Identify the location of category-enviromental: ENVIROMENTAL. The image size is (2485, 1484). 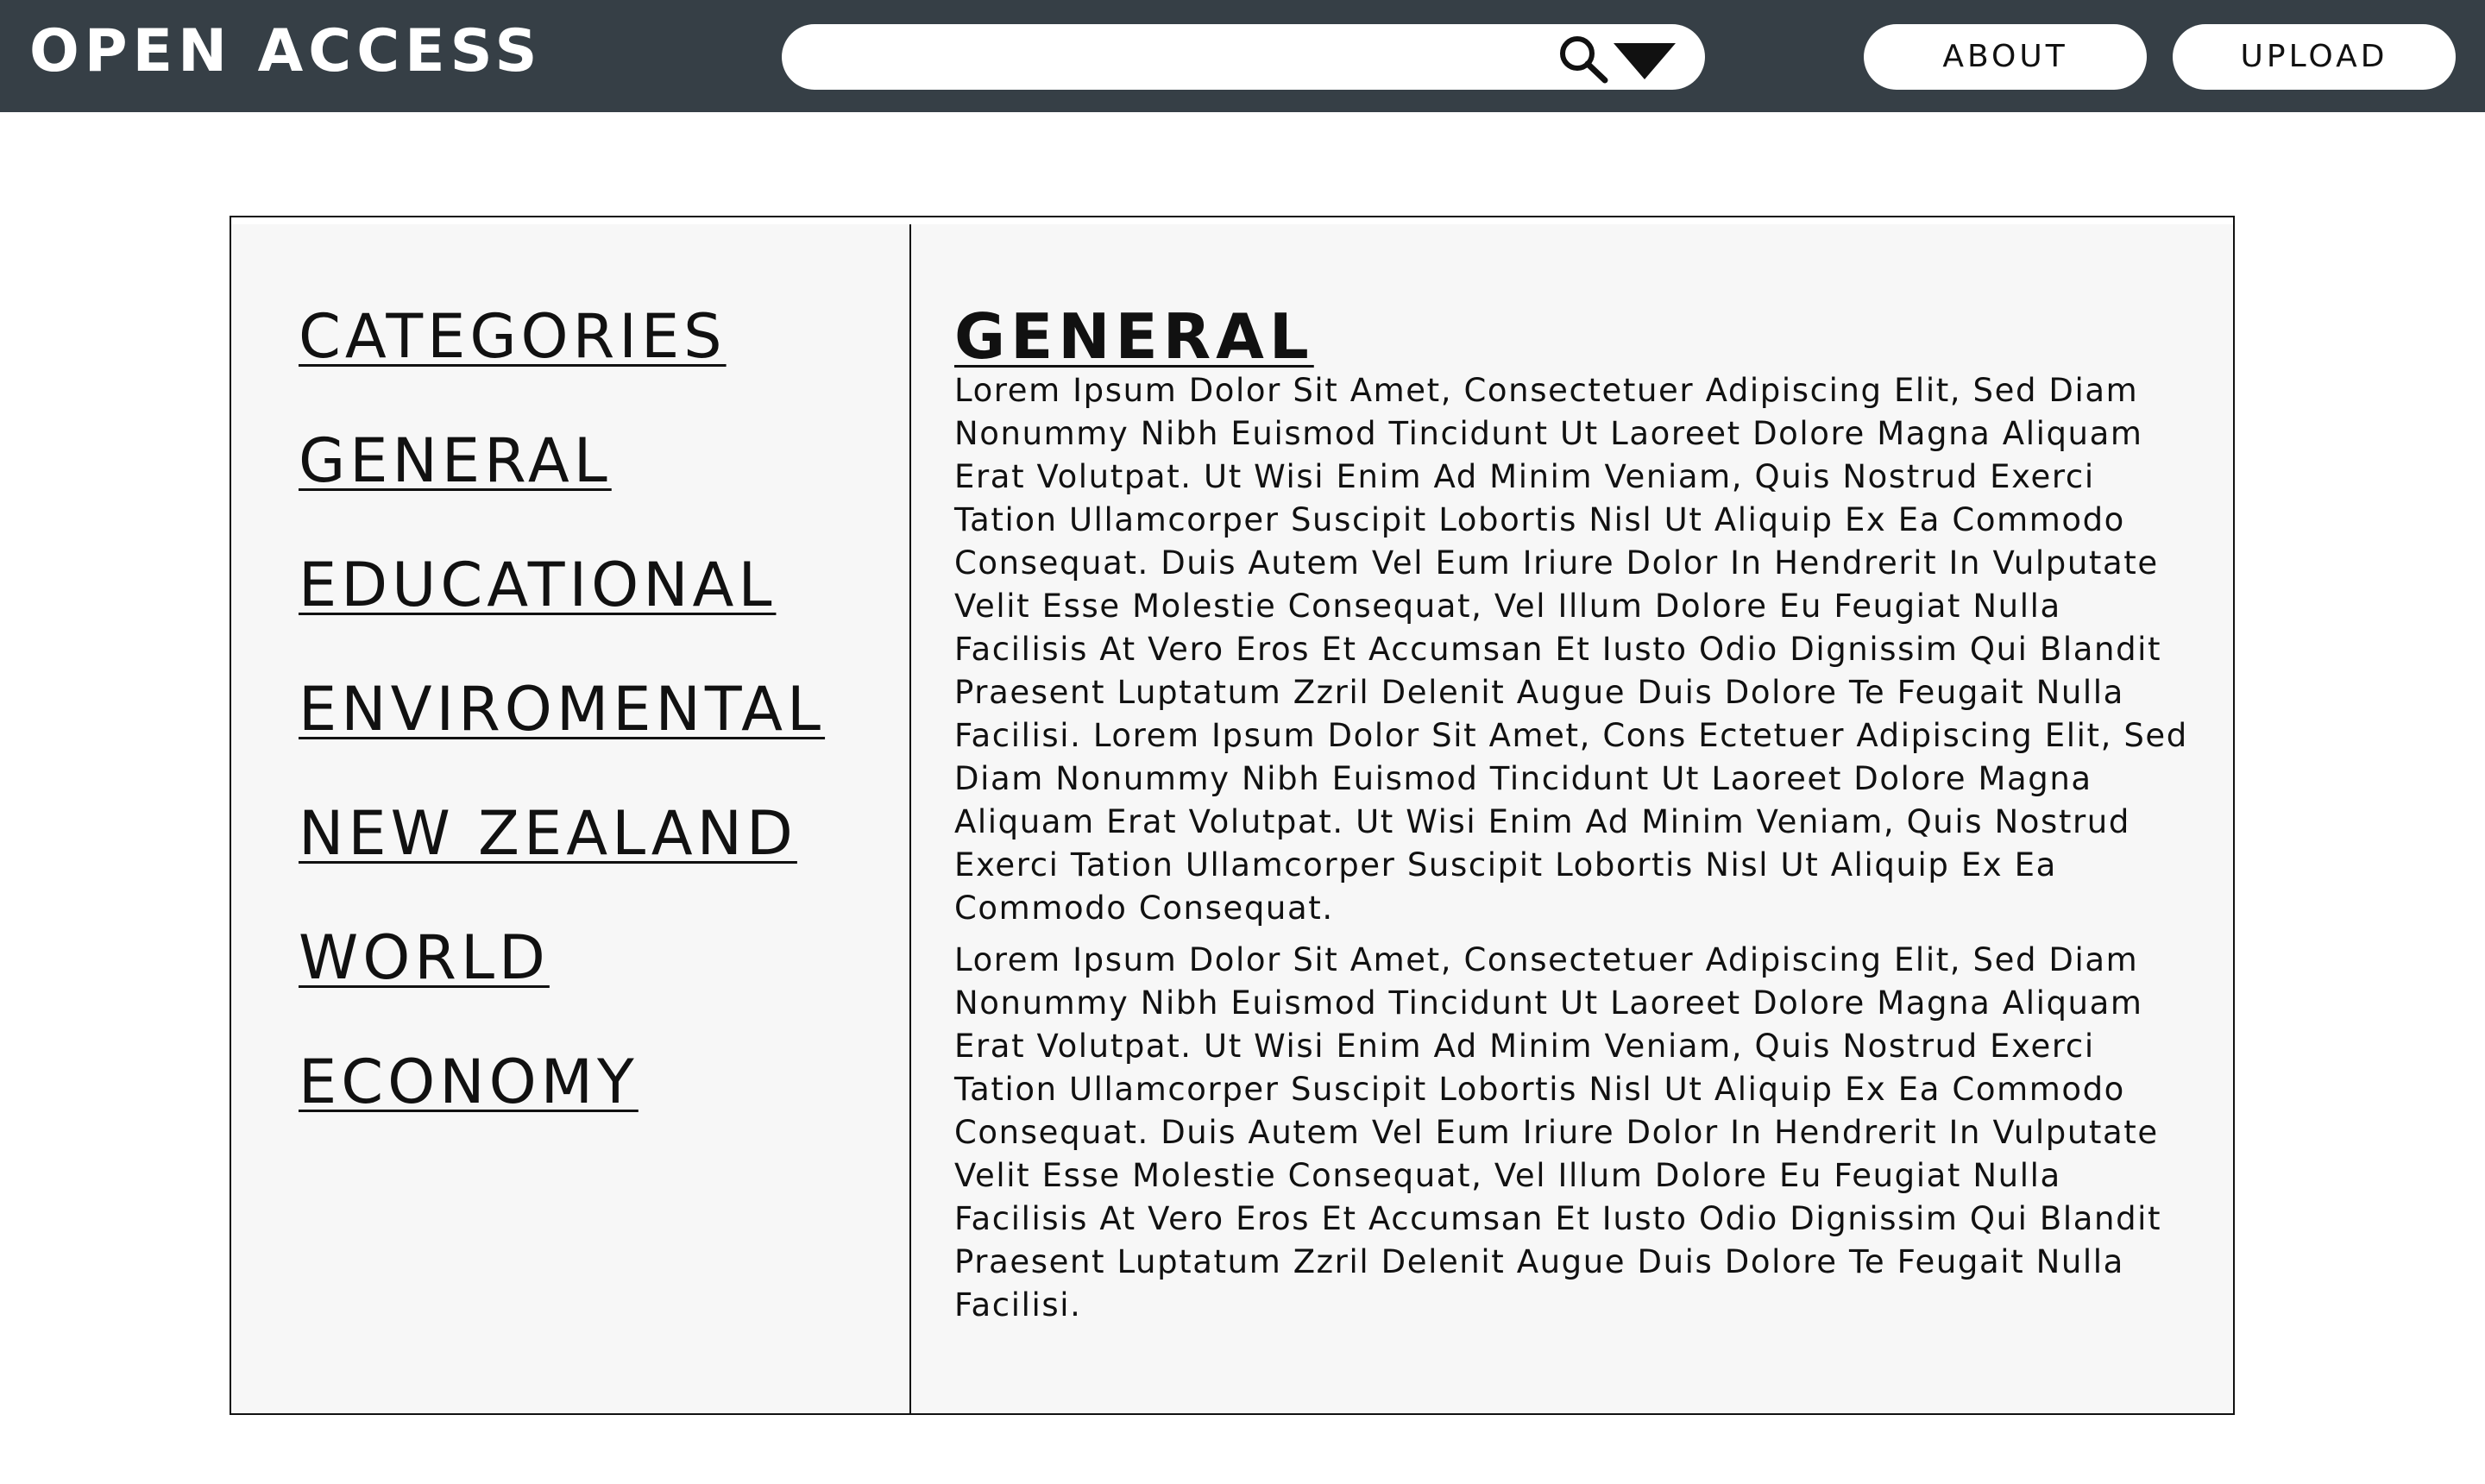
(562, 709).